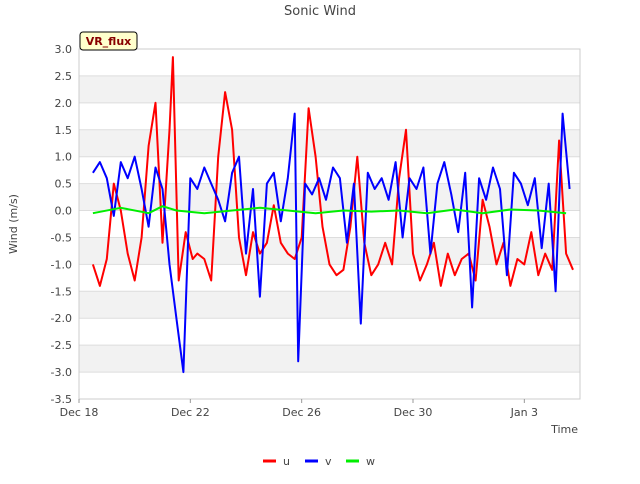 This screenshot has width=640, height=484. I want to click on y-tick-label: 0.0, so click(64, 211).